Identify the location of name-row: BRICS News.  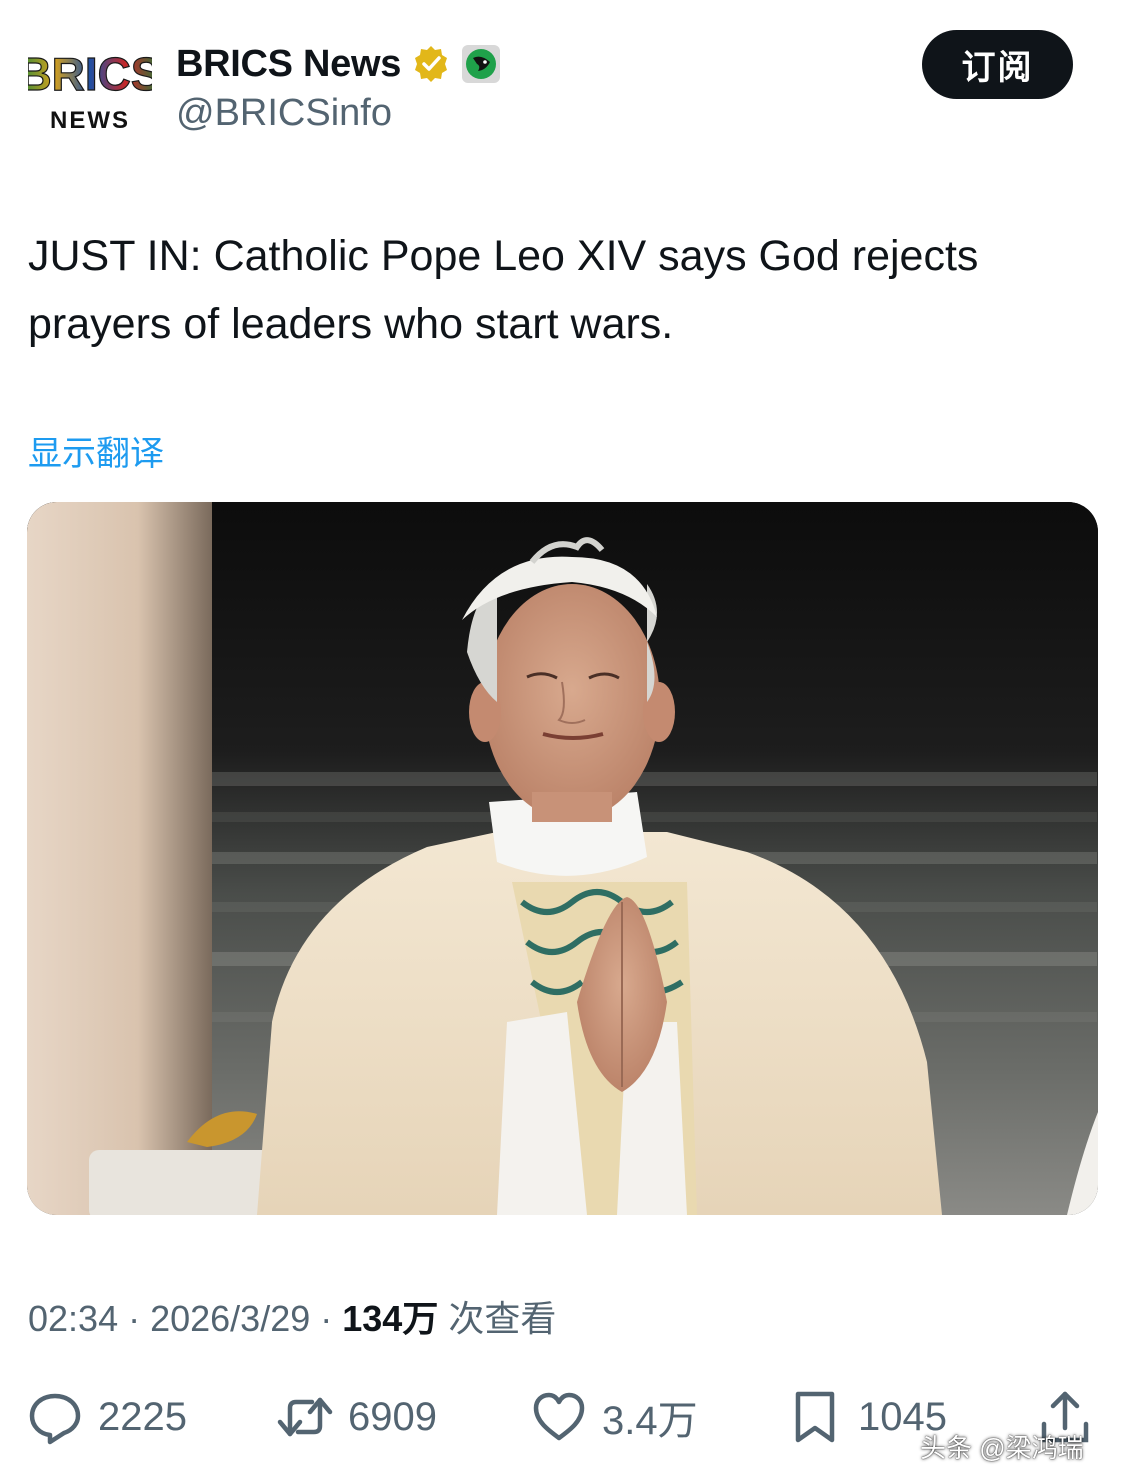
(338, 64).